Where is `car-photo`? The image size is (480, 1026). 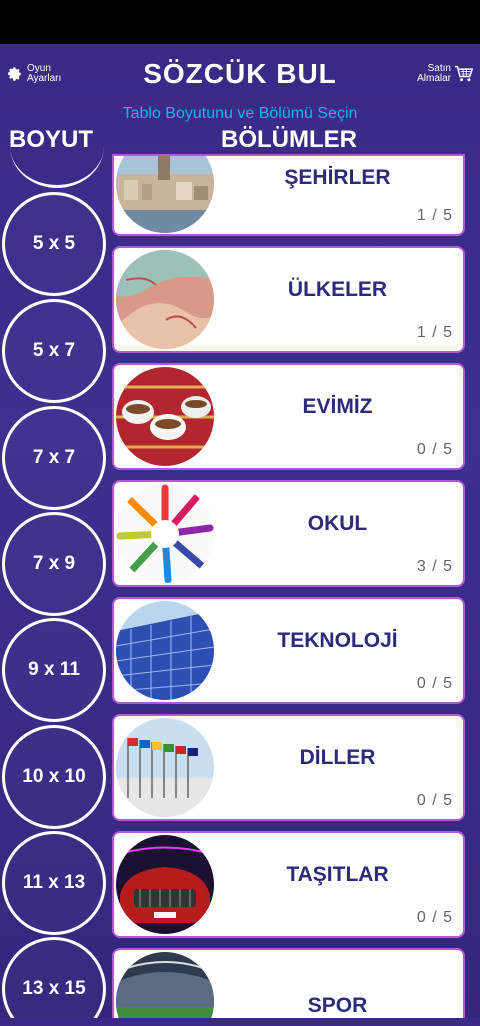
car-photo is located at coordinates (165, 884).